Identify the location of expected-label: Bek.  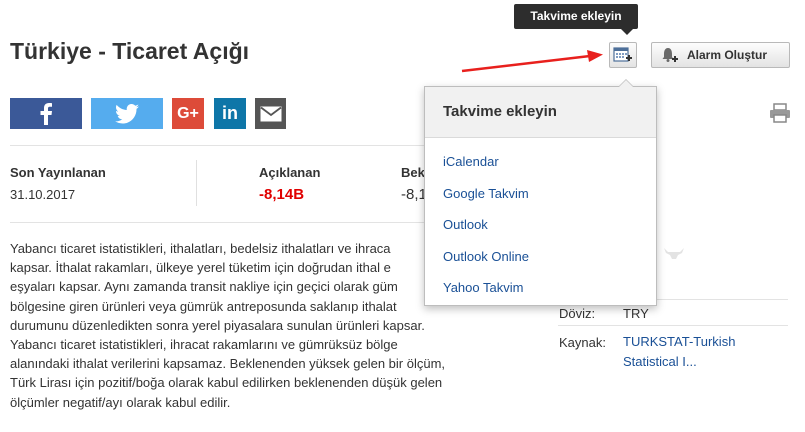
(413, 172).